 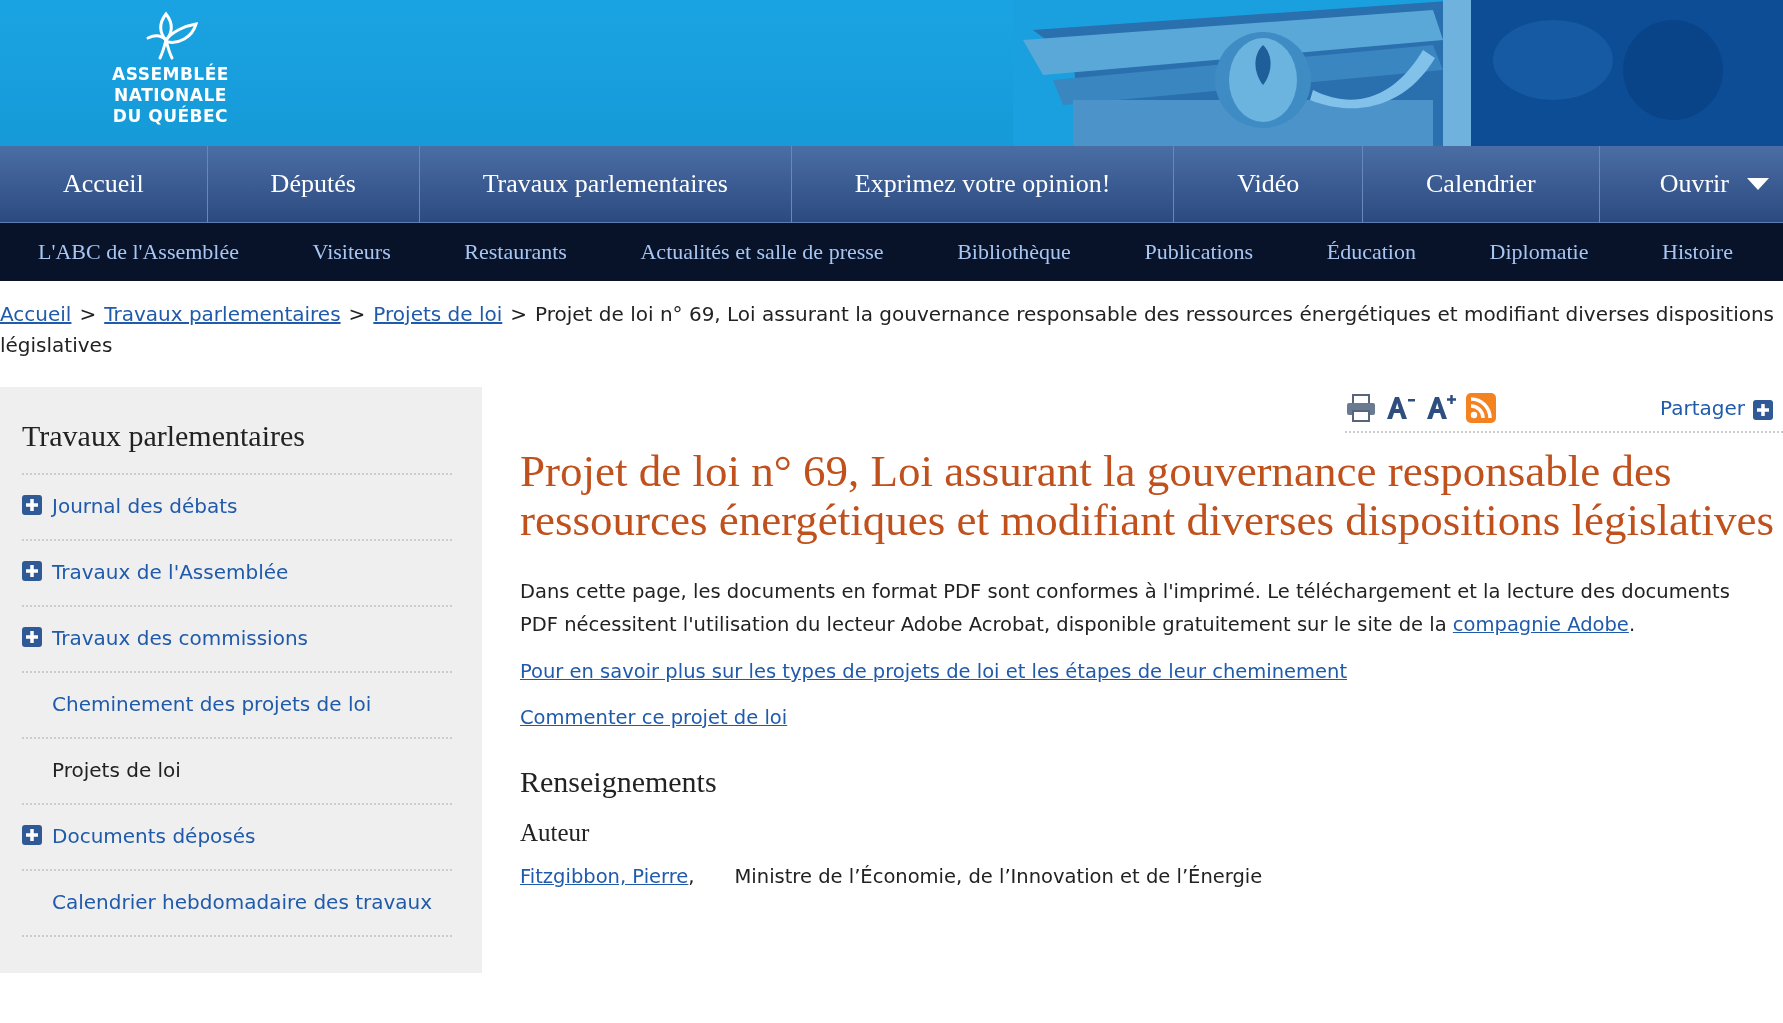 What do you see at coordinates (138, 252) in the screenshot?
I see `subnav-link: L'ABC de l'Assemblée` at bounding box center [138, 252].